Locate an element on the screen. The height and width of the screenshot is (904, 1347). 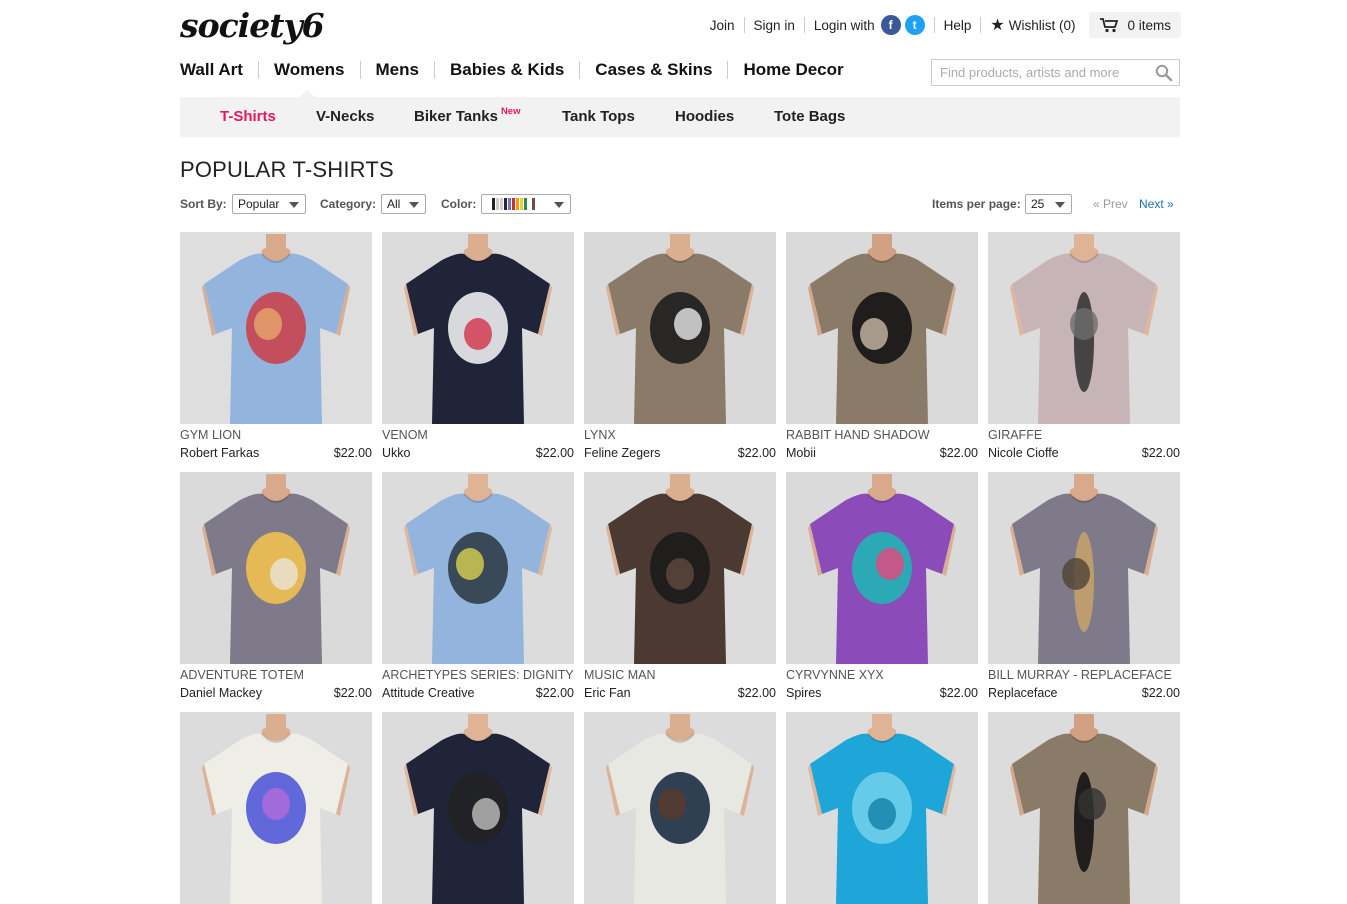
product-meta: Daniel Mackey $22.00 is located at coordinates (276, 693).